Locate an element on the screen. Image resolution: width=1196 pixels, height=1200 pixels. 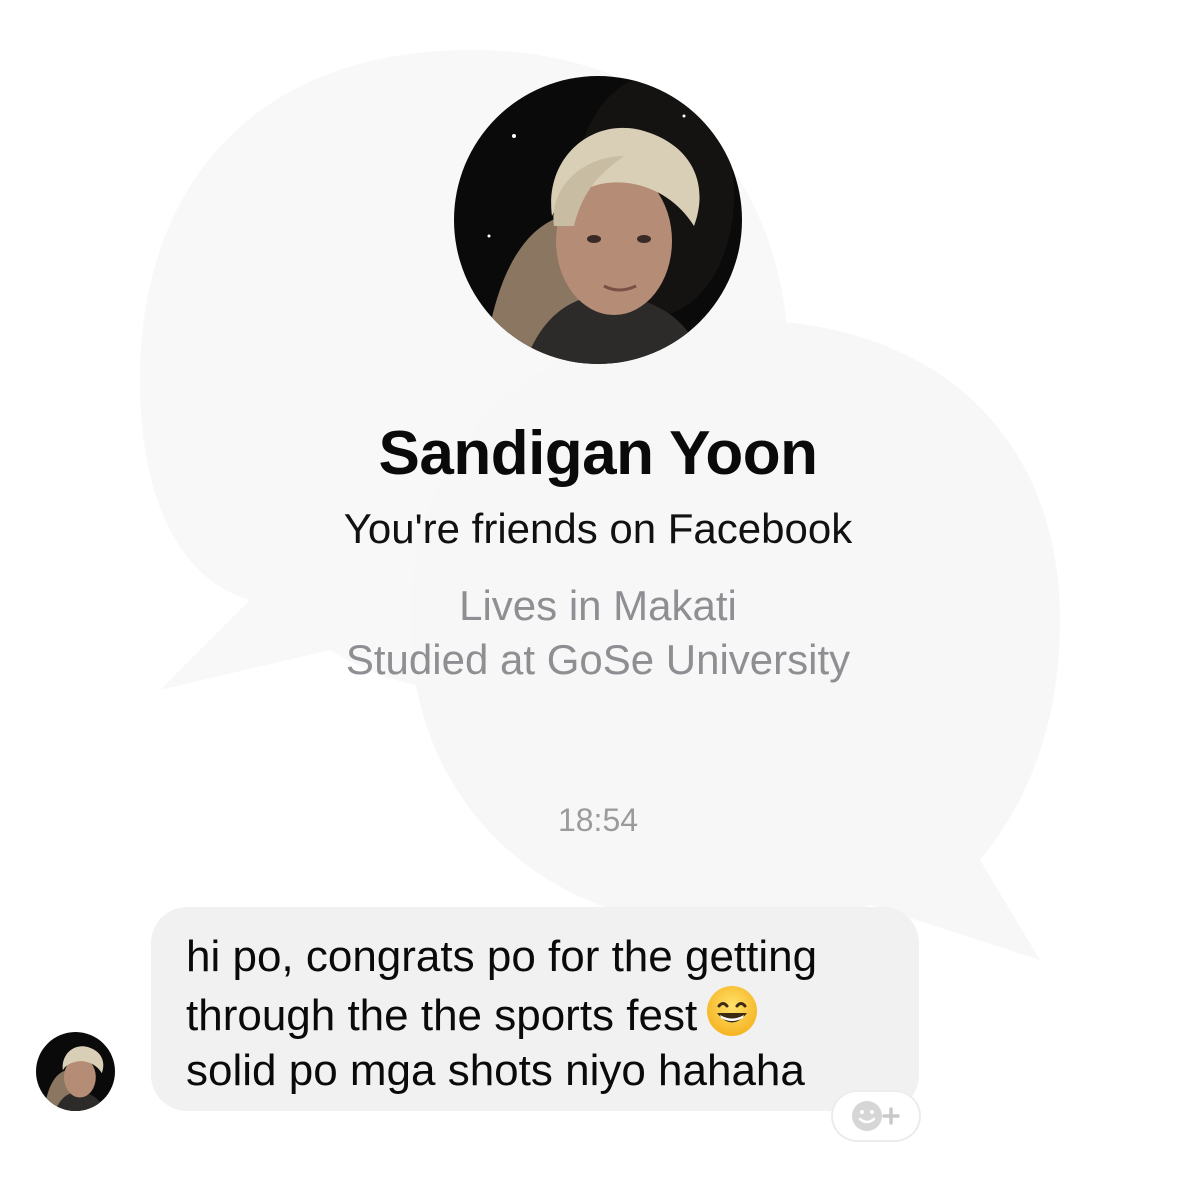
message-timestamp: 18:54 is located at coordinates (598, 820).